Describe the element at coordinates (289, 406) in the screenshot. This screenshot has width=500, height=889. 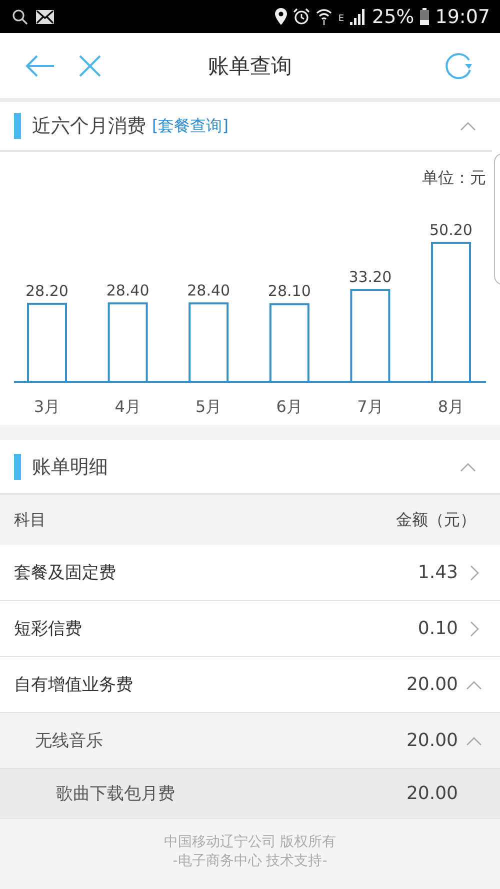
I see `month-label: 6月` at that location.